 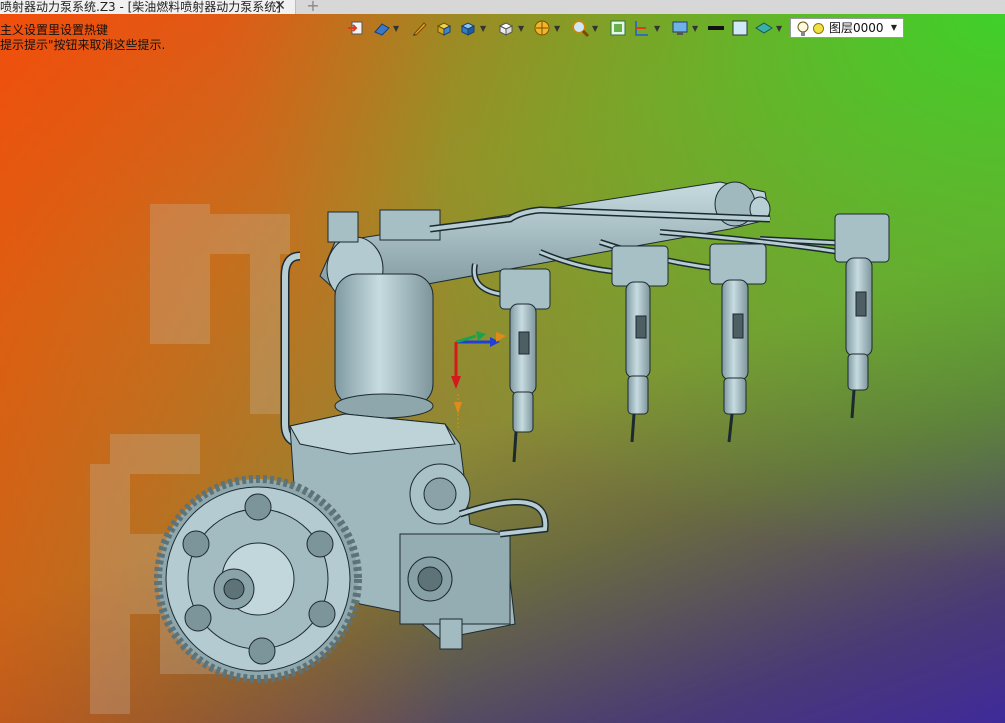 What do you see at coordinates (580, 28) in the screenshot?
I see `zoom-icon` at bounding box center [580, 28].